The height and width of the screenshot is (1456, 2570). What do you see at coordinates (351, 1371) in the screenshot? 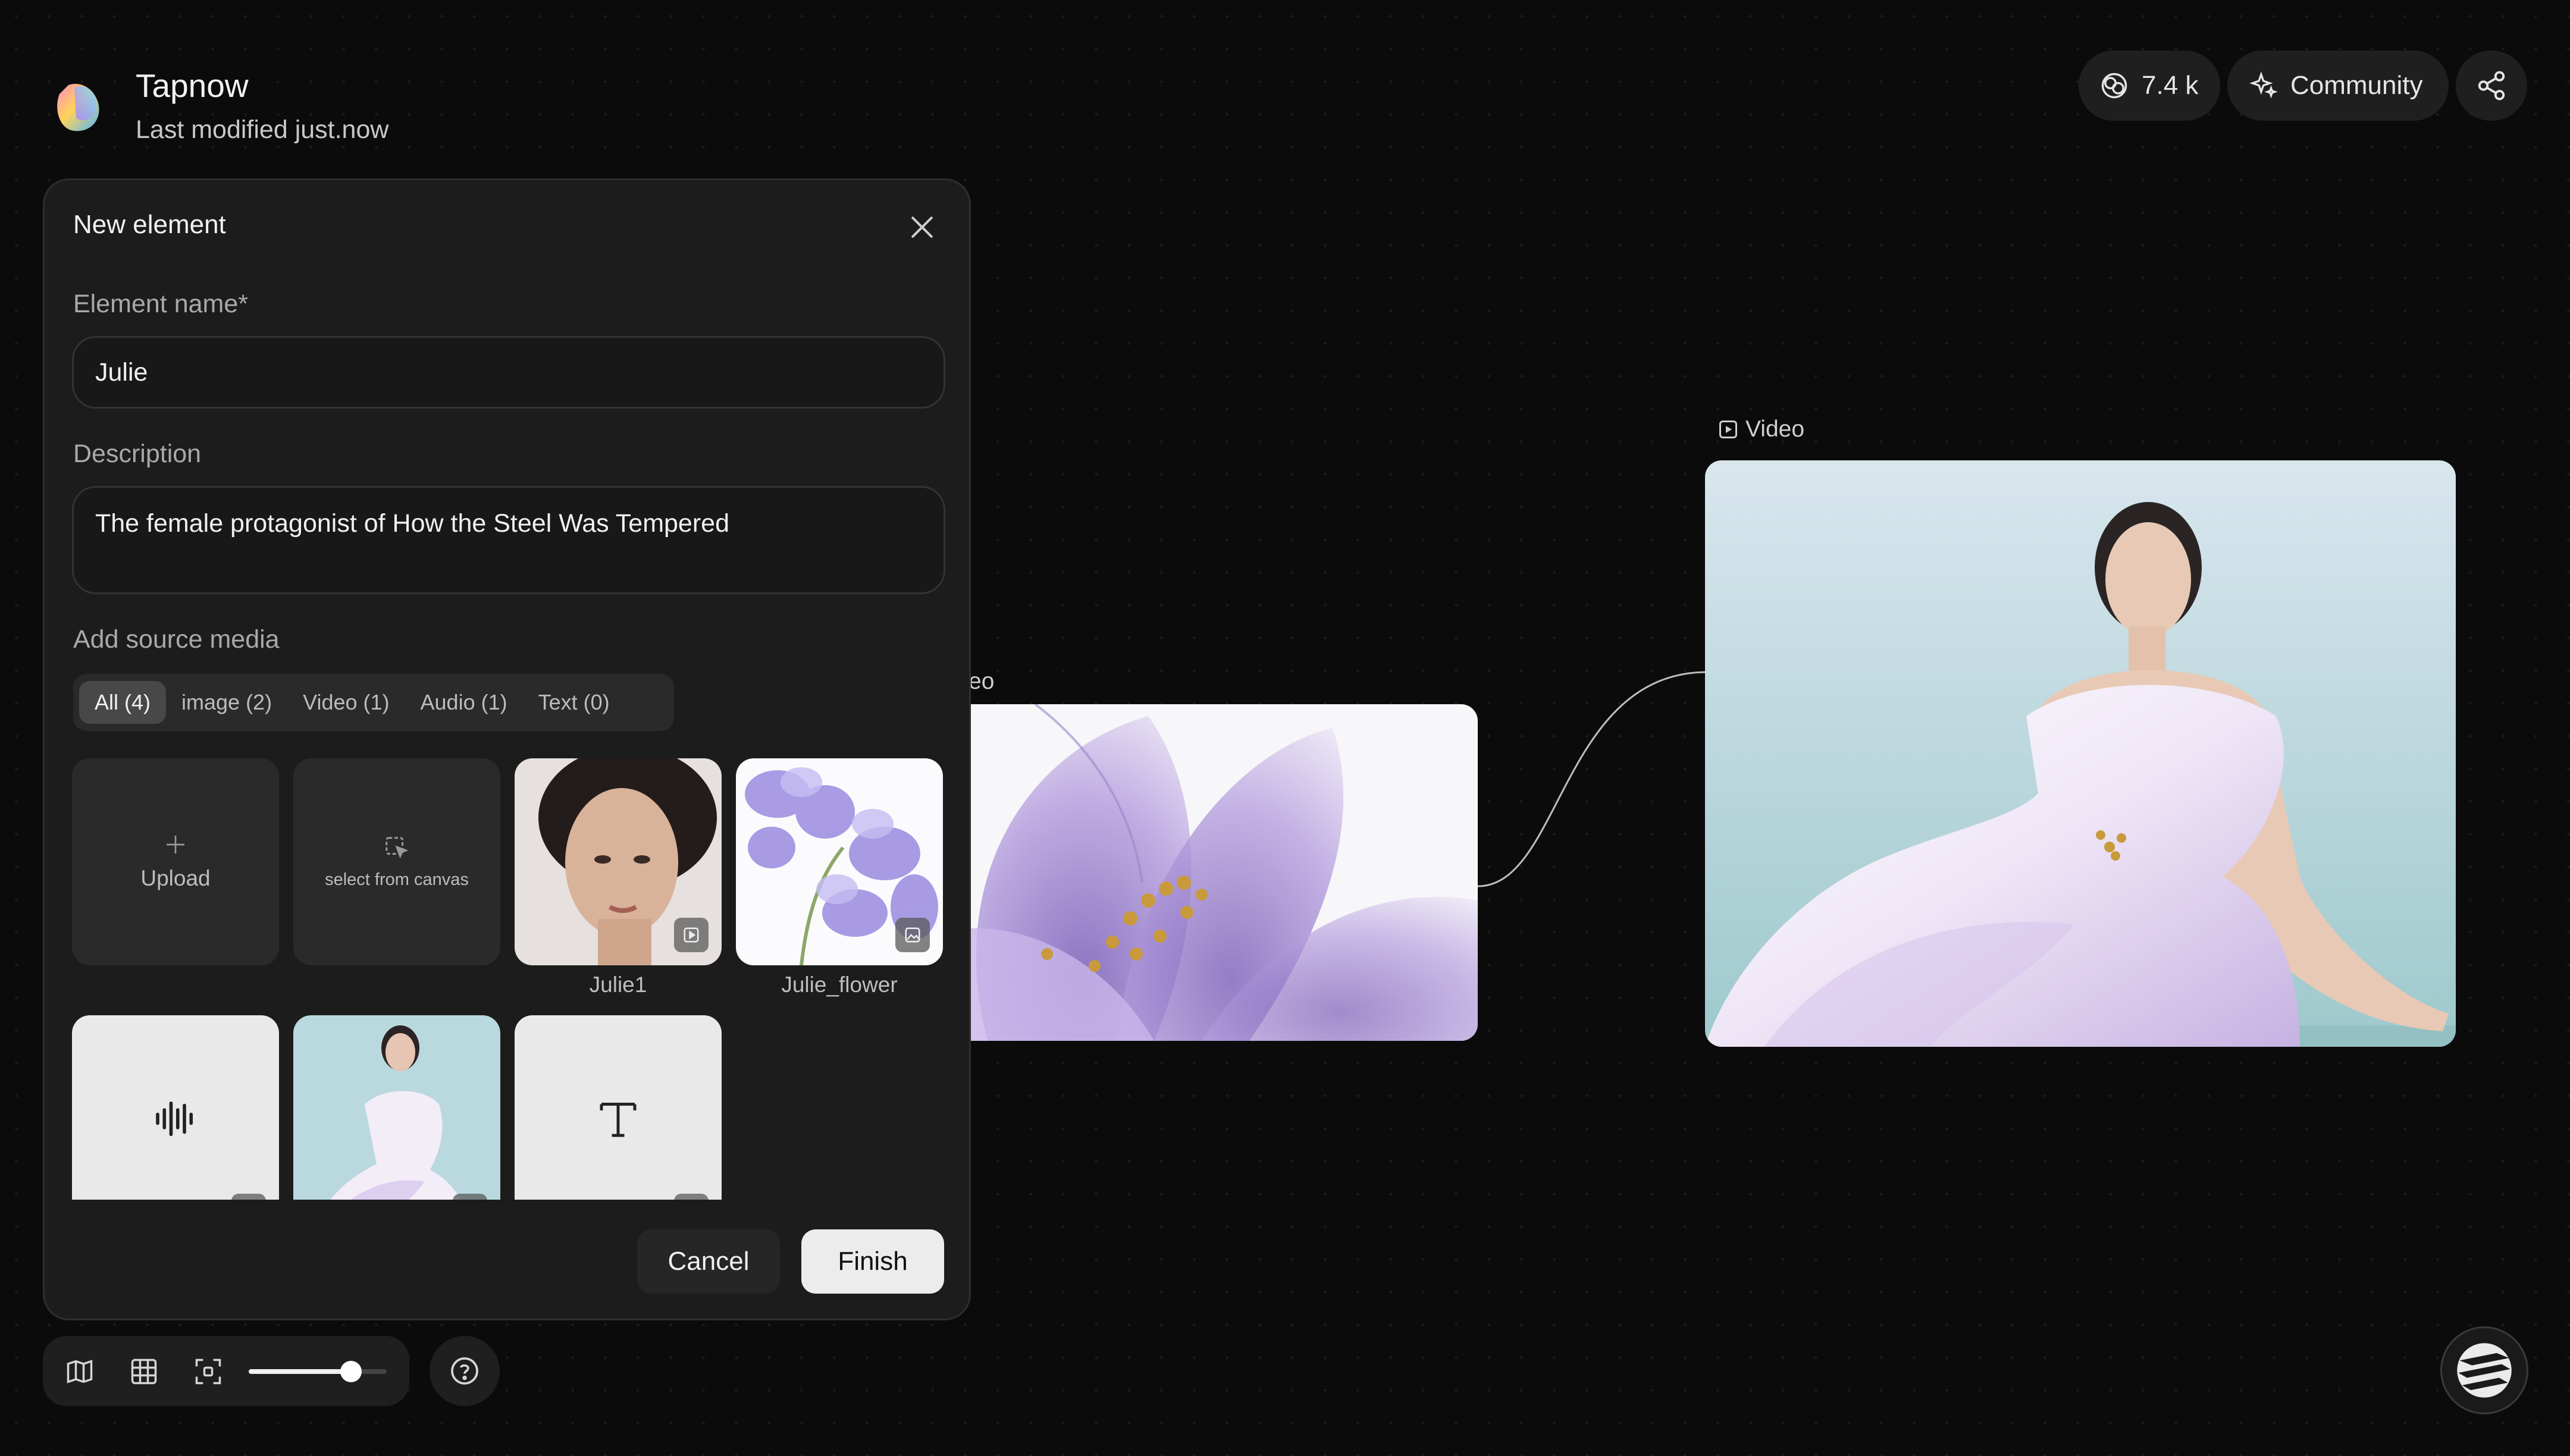
I see `zoom-slider-knob` at bounding box center [351, 1371].